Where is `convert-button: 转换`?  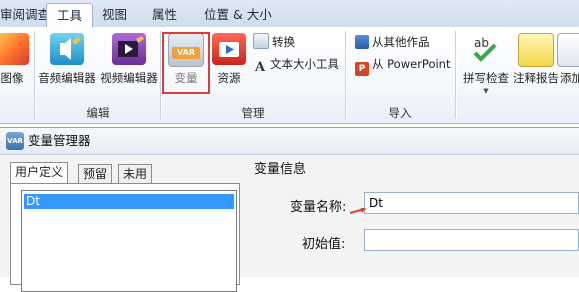 convert-button: 转换 is located at coordinates (274, 42).